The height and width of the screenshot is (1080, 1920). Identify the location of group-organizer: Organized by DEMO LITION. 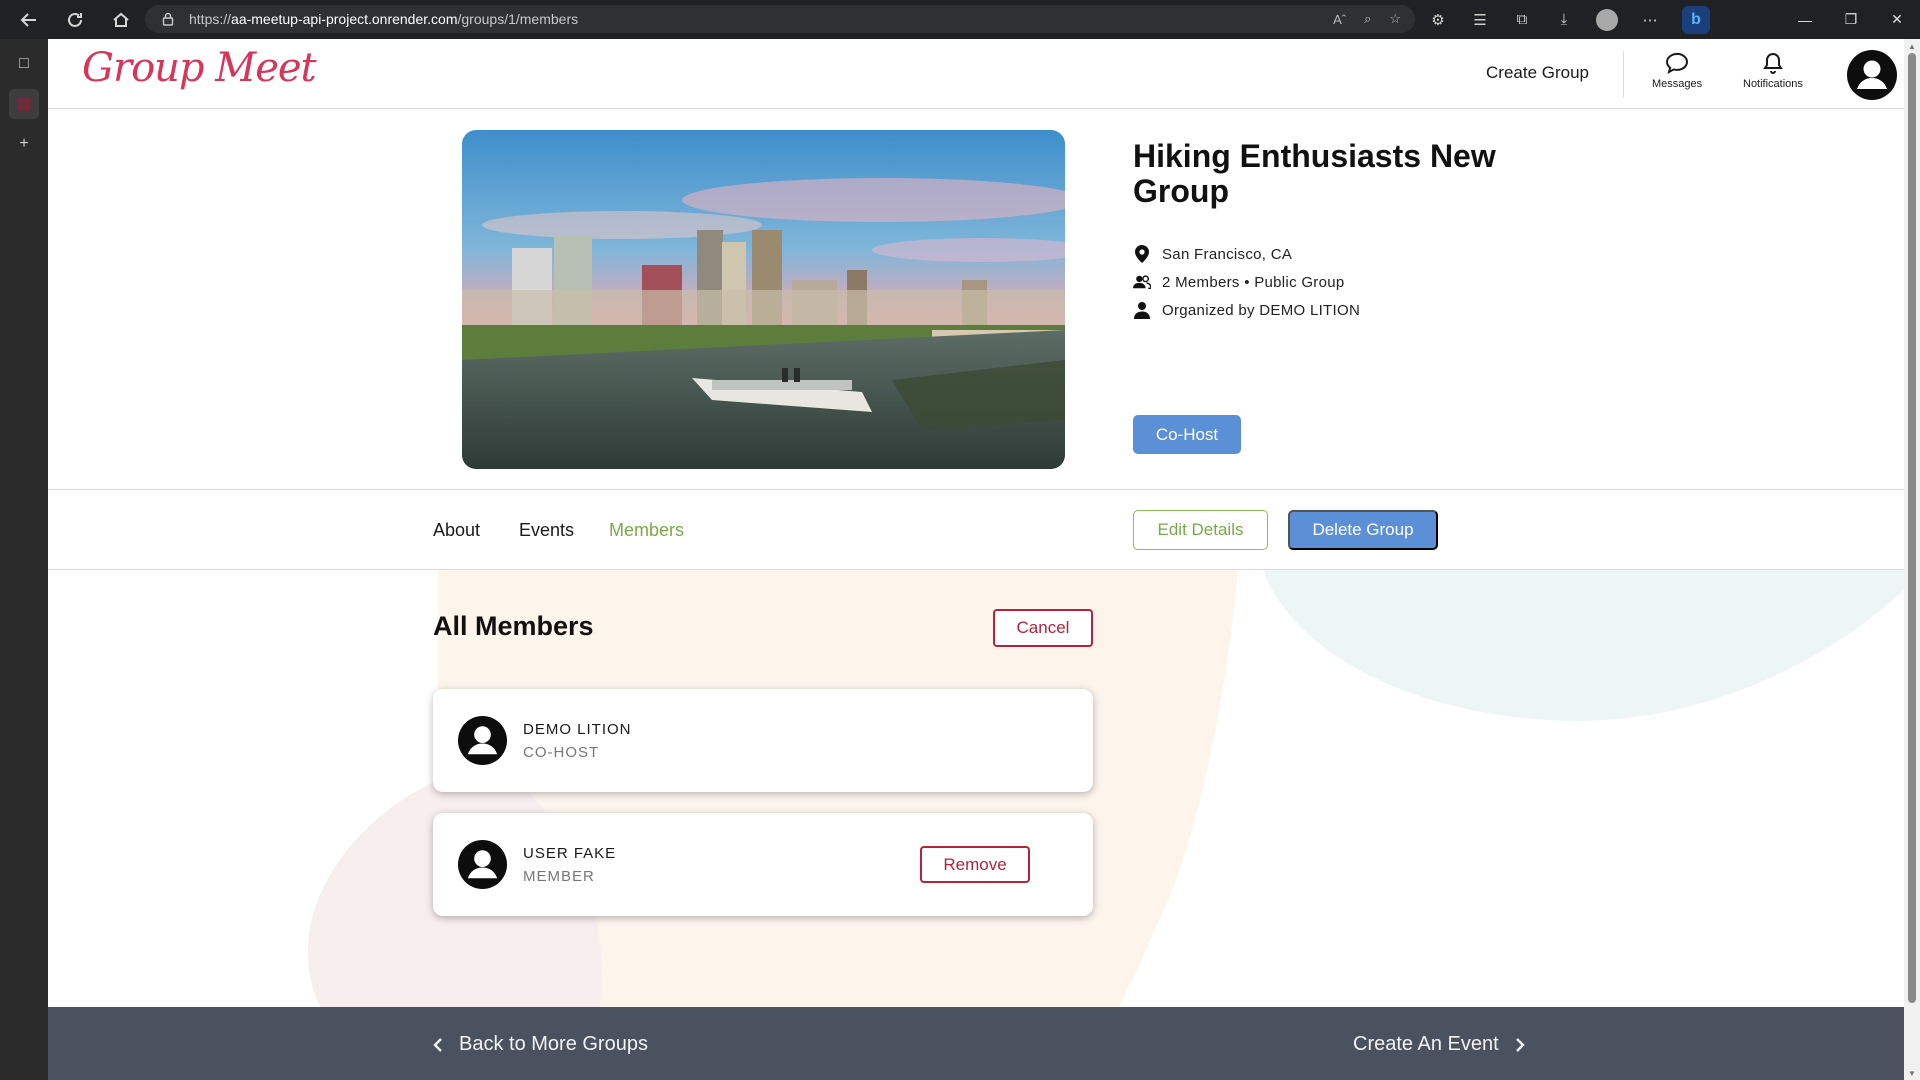
(1246, 310).